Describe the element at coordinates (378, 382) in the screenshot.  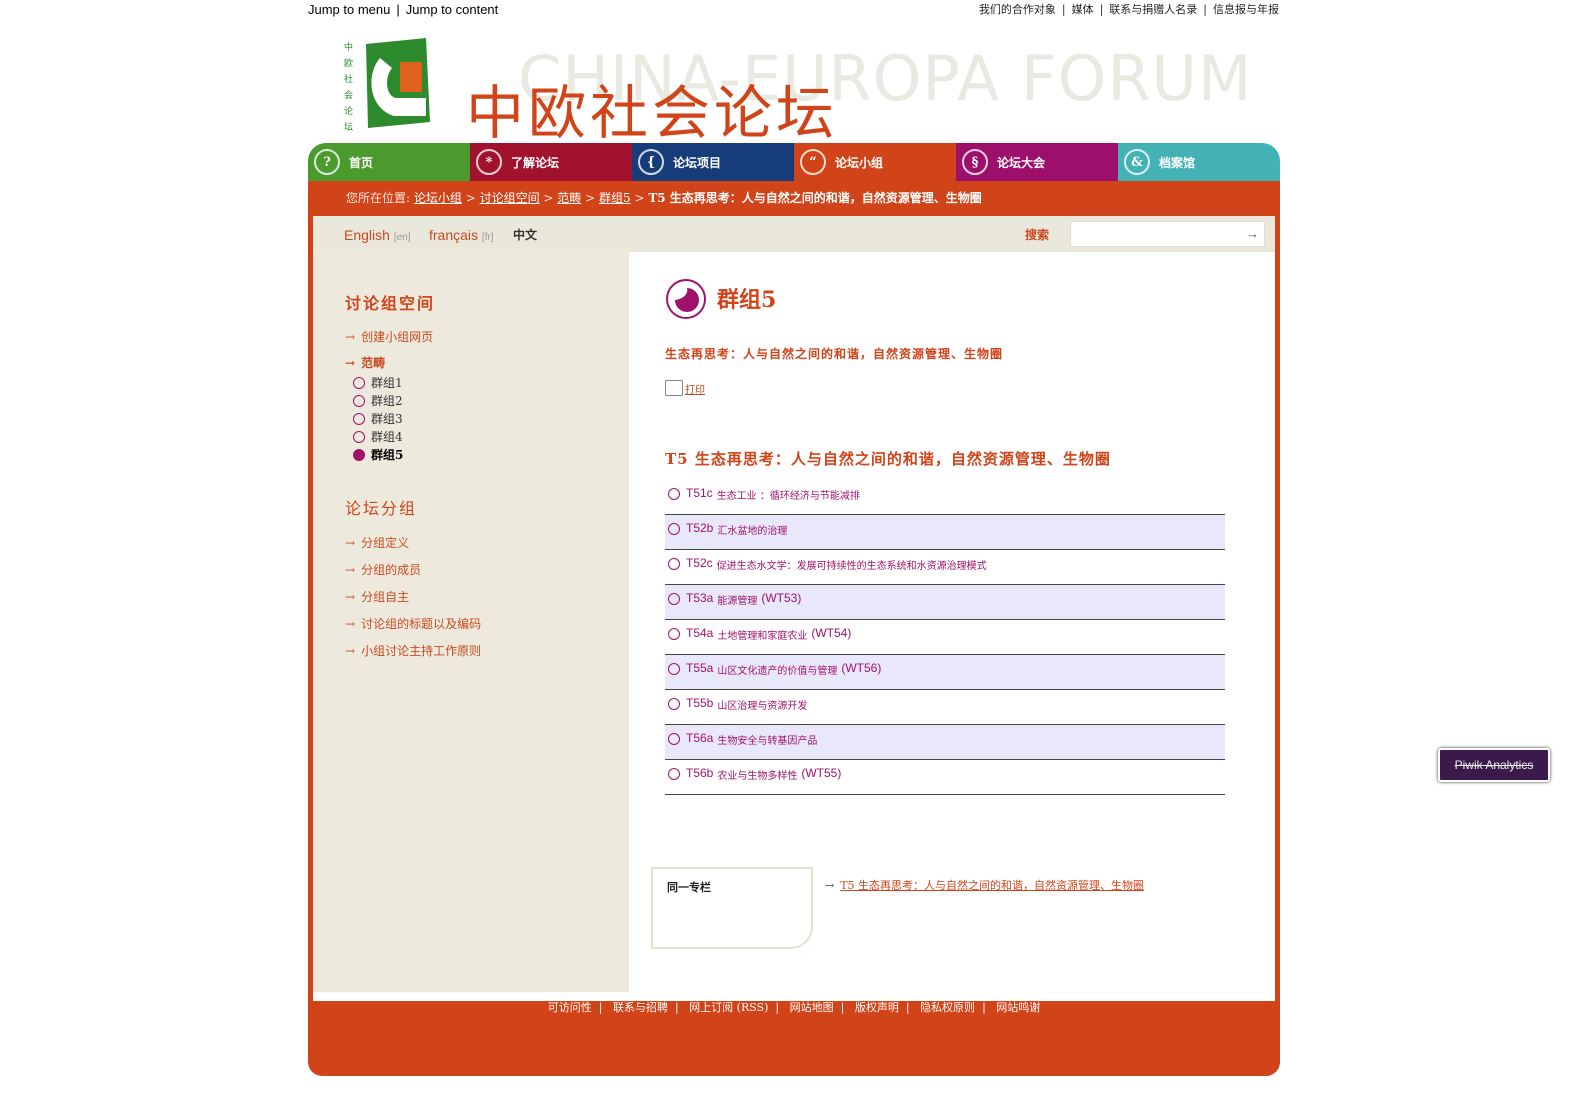
I see `sidebar-sub-group1: 群组1` at that location.